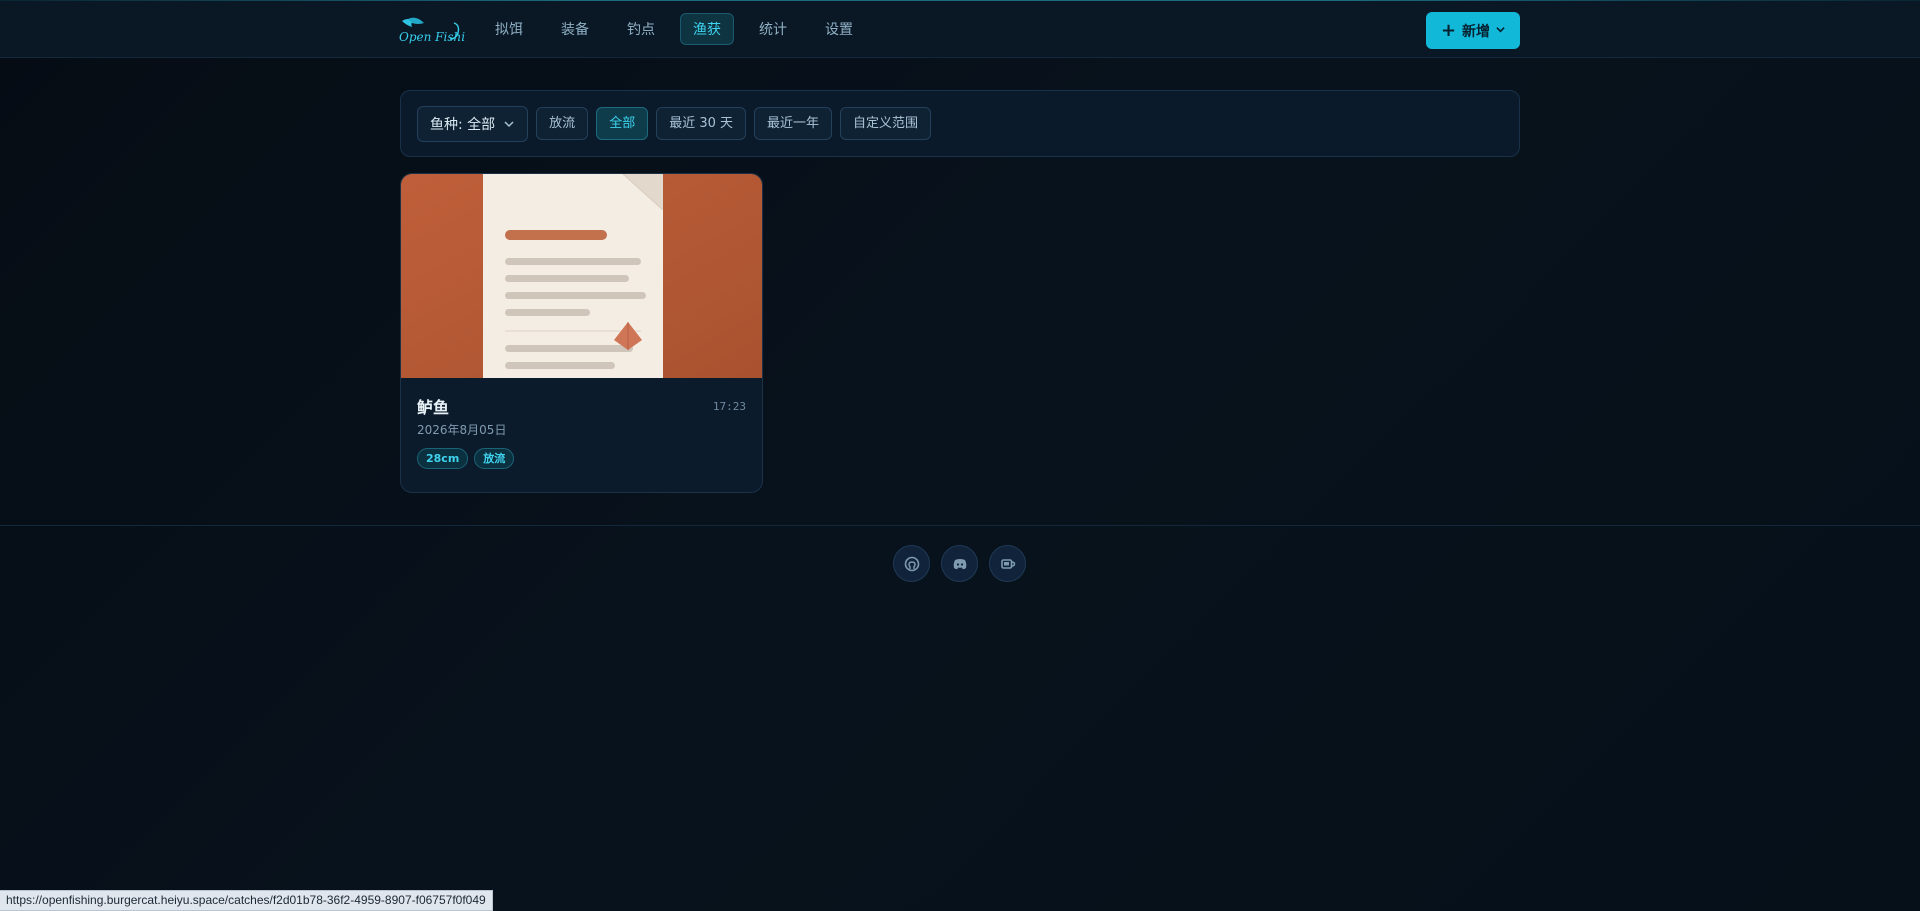 This screenshot has height=911, width=1920. I want to click on filter-all: 全部, so click(622, 123).